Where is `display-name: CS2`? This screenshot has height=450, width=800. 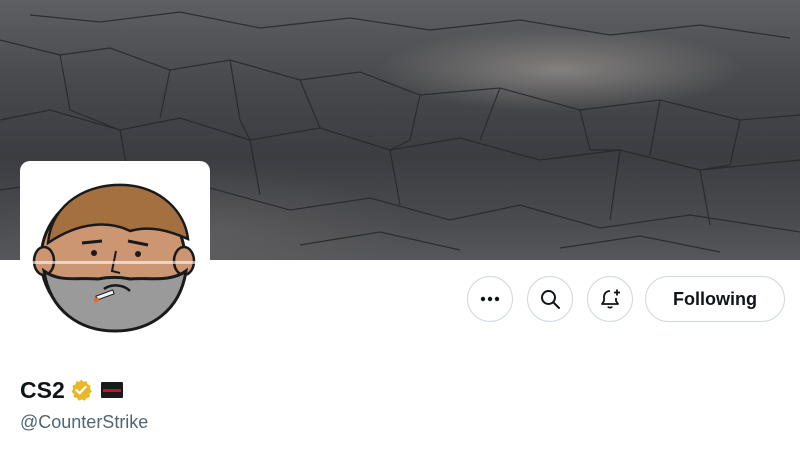
display-name: CS2 is located at coordinates (42, 389).